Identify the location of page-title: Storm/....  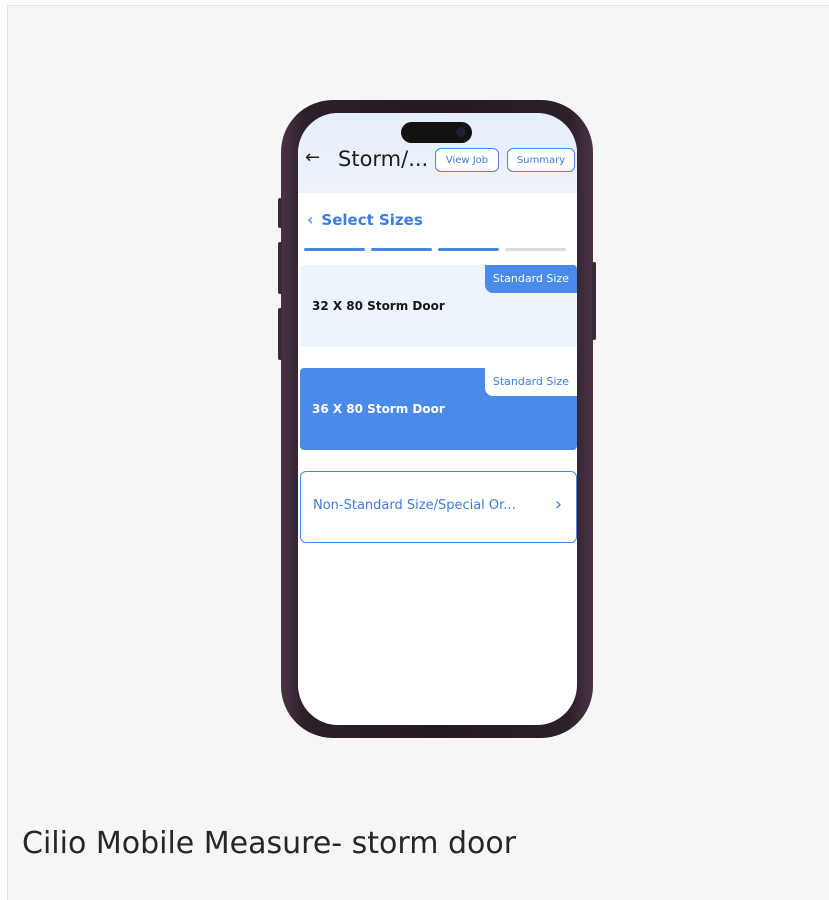
(383, 159).